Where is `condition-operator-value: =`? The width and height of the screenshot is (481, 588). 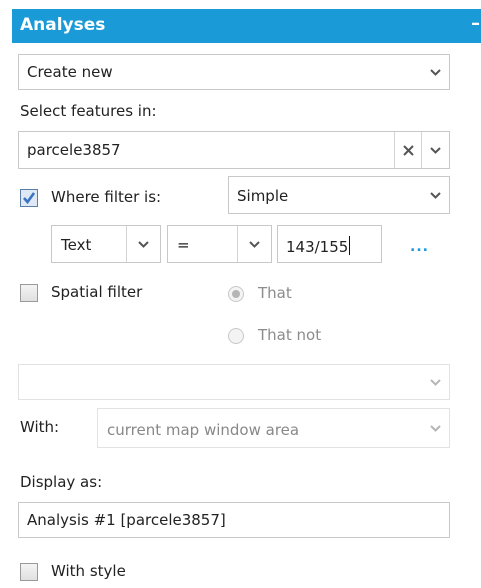 condition-operator-value: = is located at coordinates (183, 245).